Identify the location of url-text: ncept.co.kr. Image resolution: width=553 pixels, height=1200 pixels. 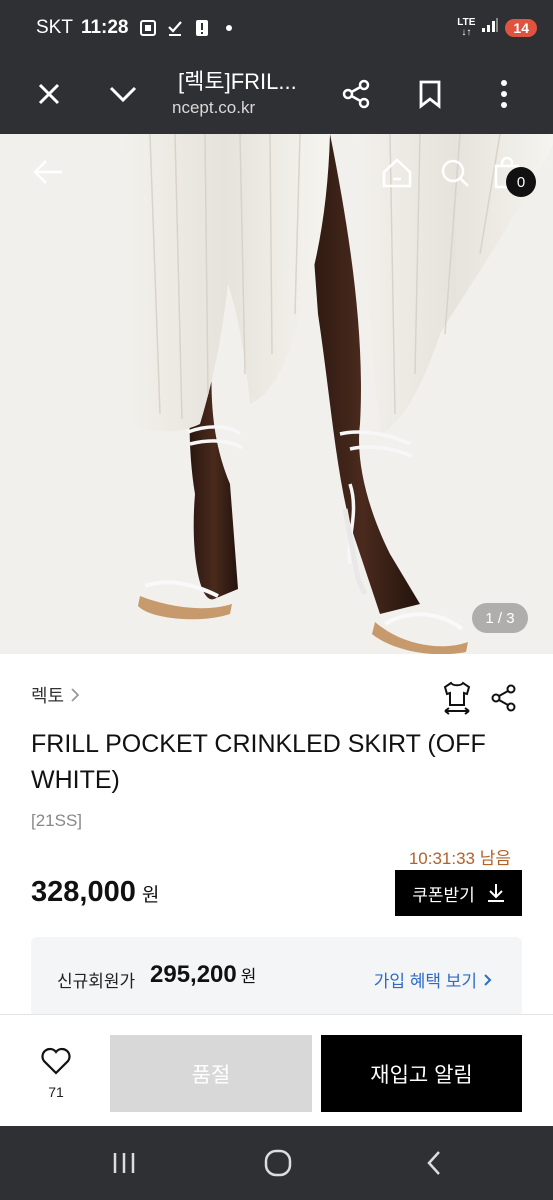
(213, 108).